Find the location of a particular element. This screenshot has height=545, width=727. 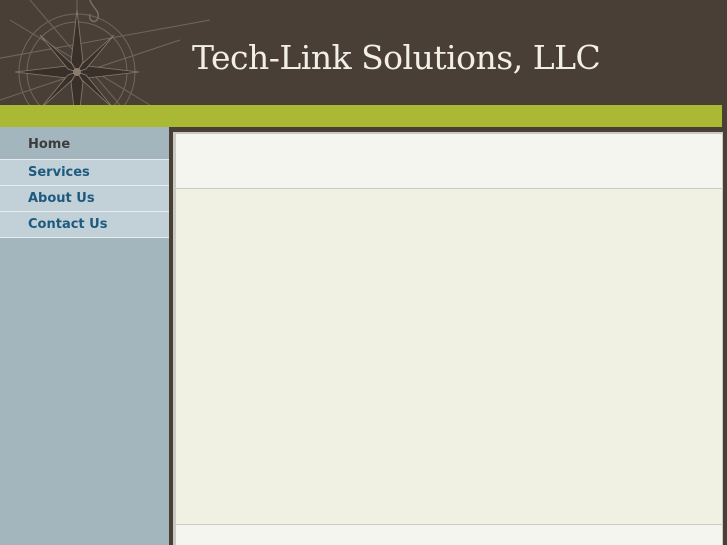

accent-bar is located at coordinates (361, 116).